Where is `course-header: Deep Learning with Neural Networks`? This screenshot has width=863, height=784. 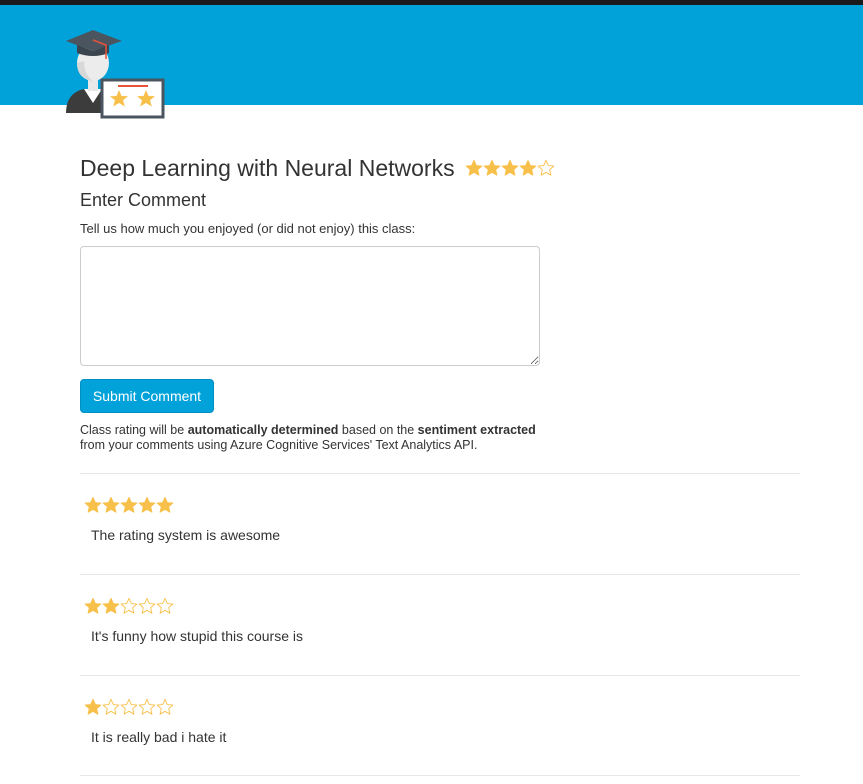
course-header: Deep Learning with Neural Networks is located at coordinates (317, 168).